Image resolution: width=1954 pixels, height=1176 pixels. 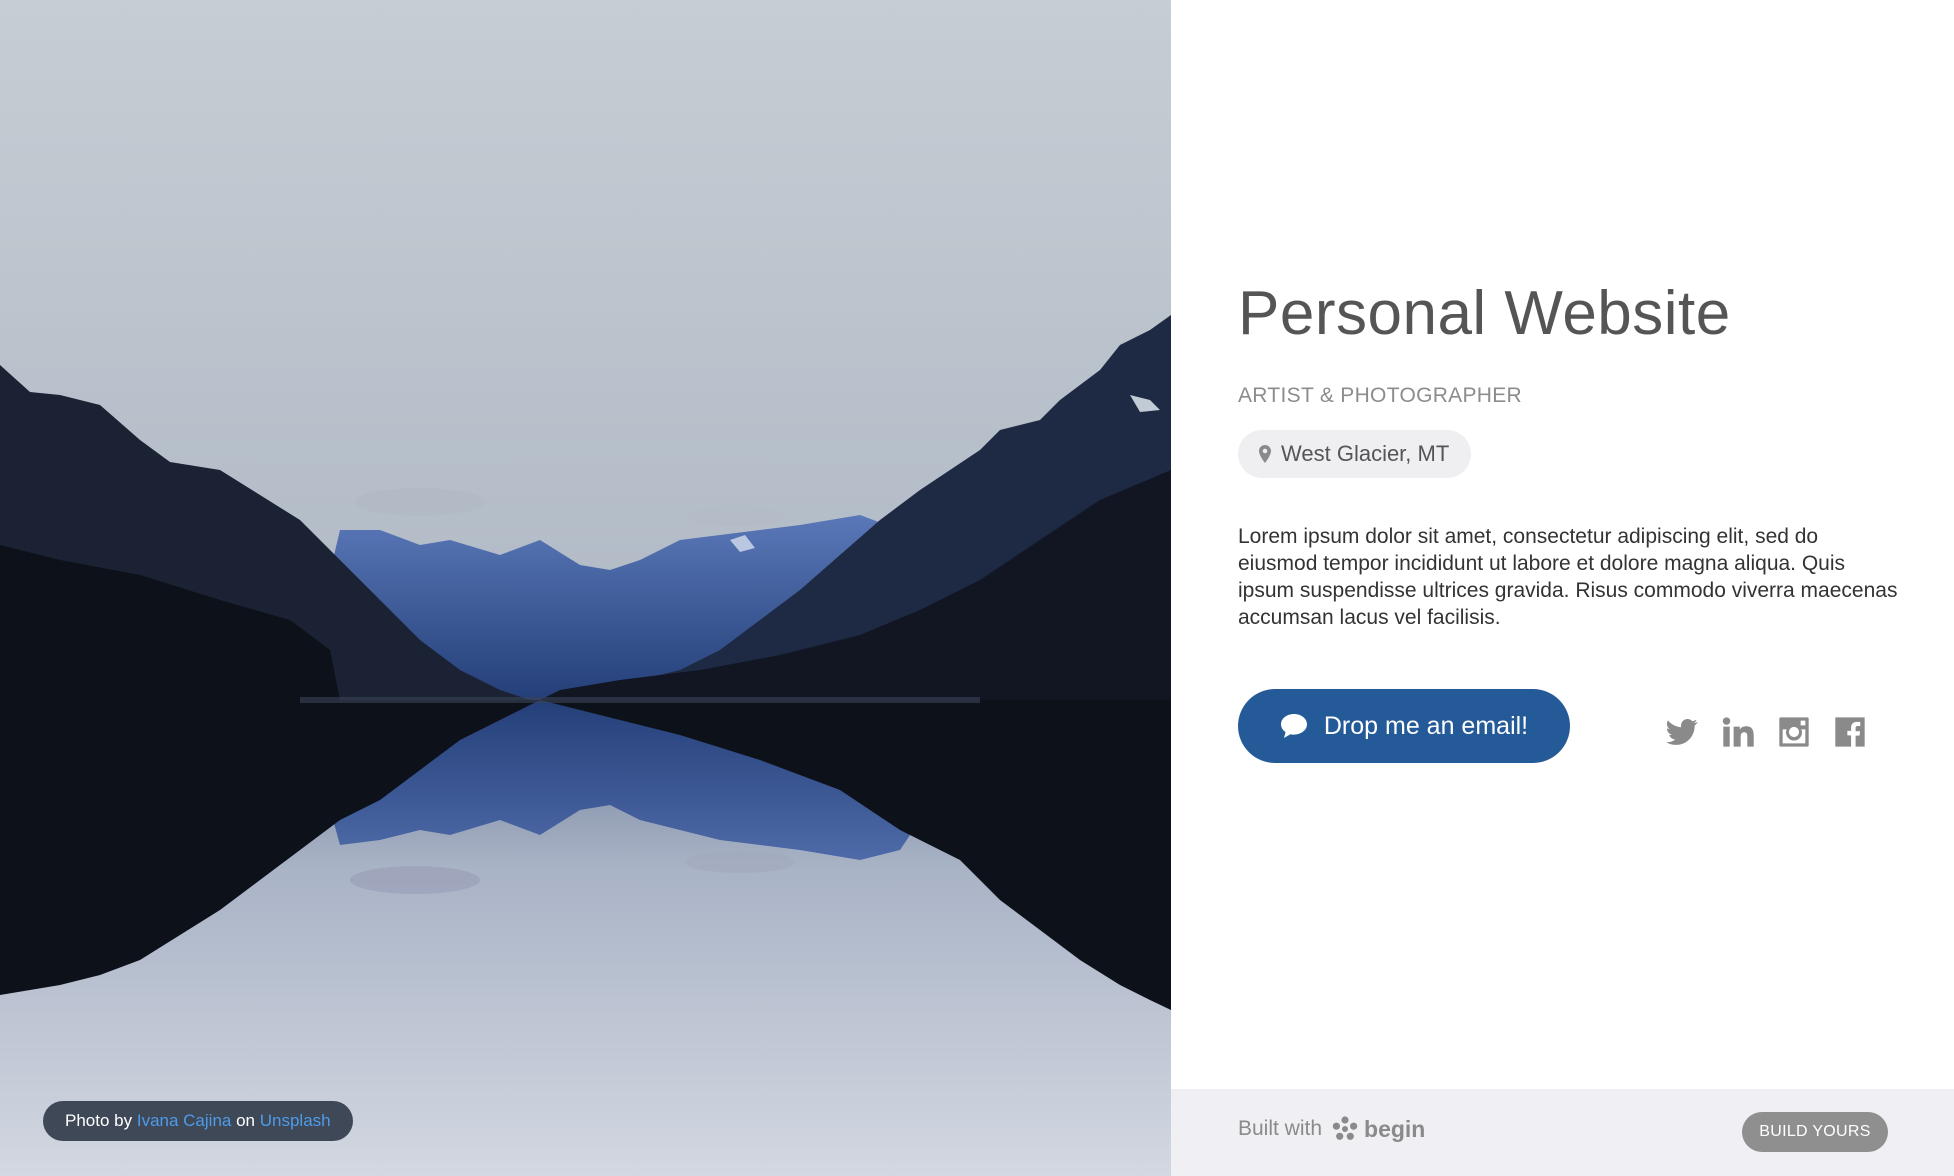 I want to click on linkedin-link, so click(x=1738, y=732).